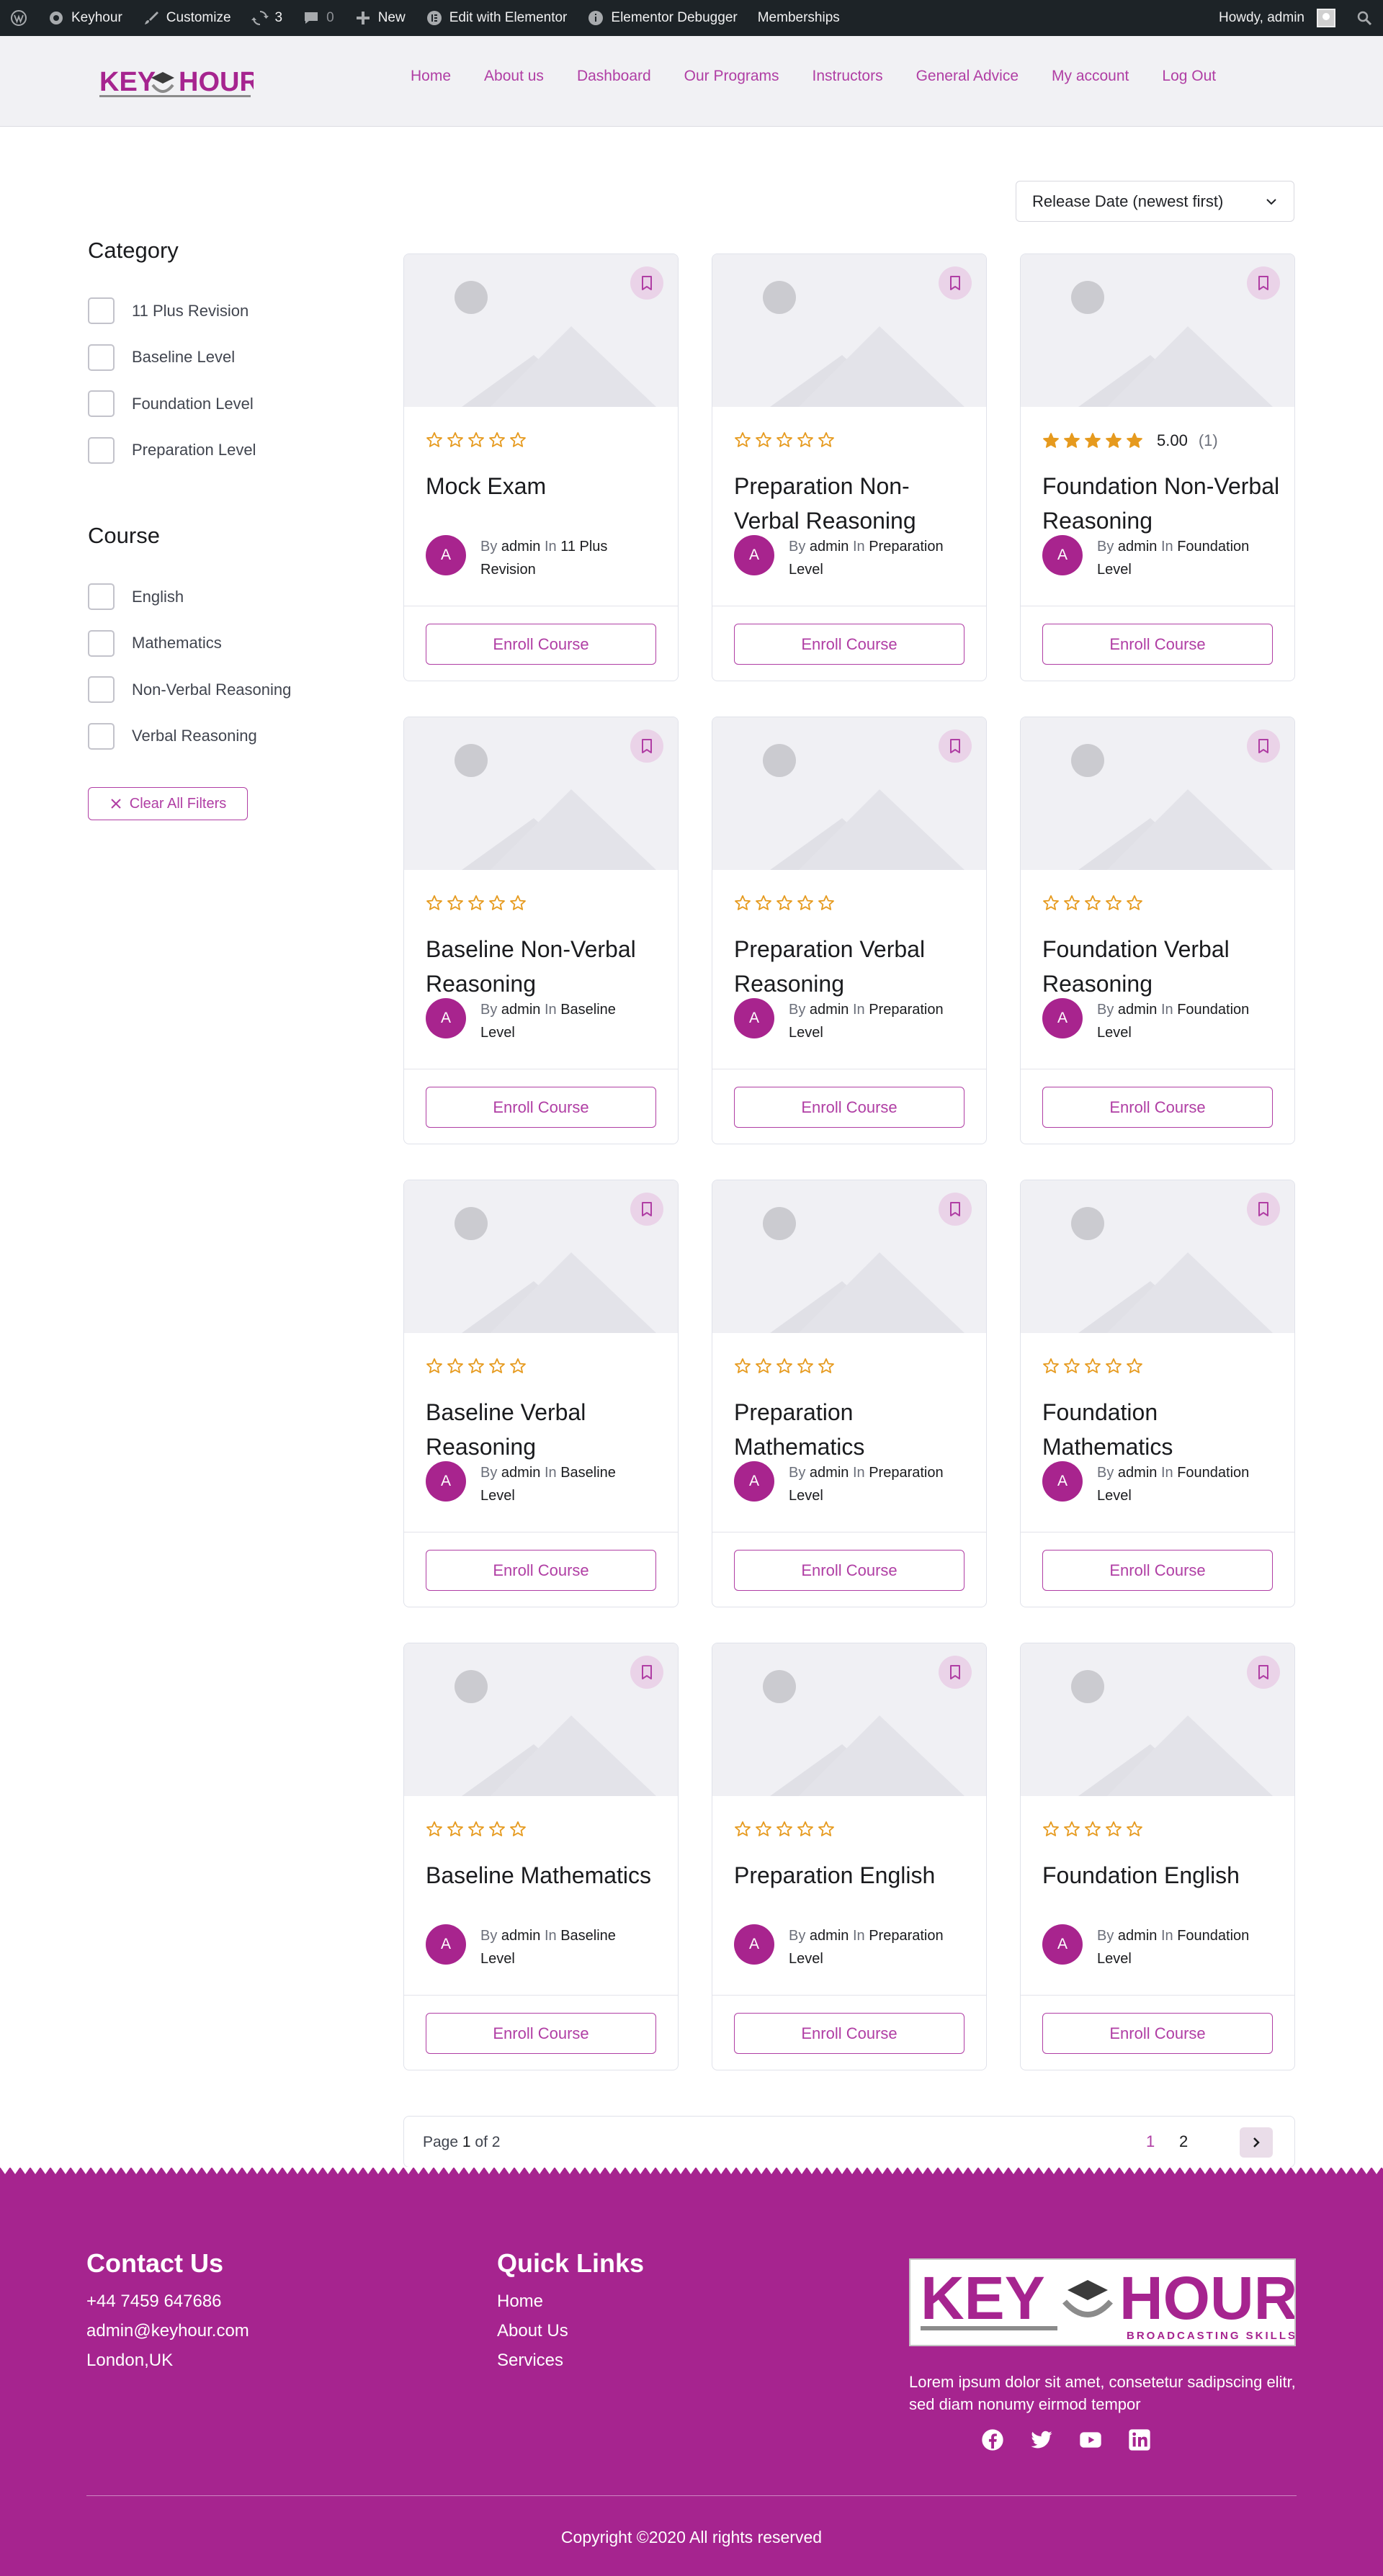 Image resolution: width=1383 pixels, height=2576 pixels. I want to click on customize-button: Customize, so click(187, 18).